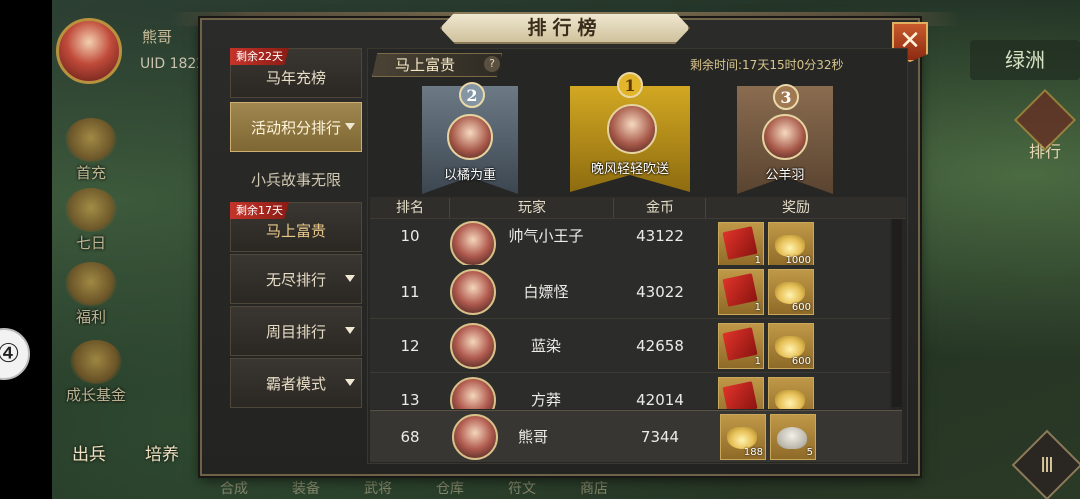 The width and height of the screenshot is (1080, 499). I want to click on menu-item-label: 霸者模式, so click(295, 384).